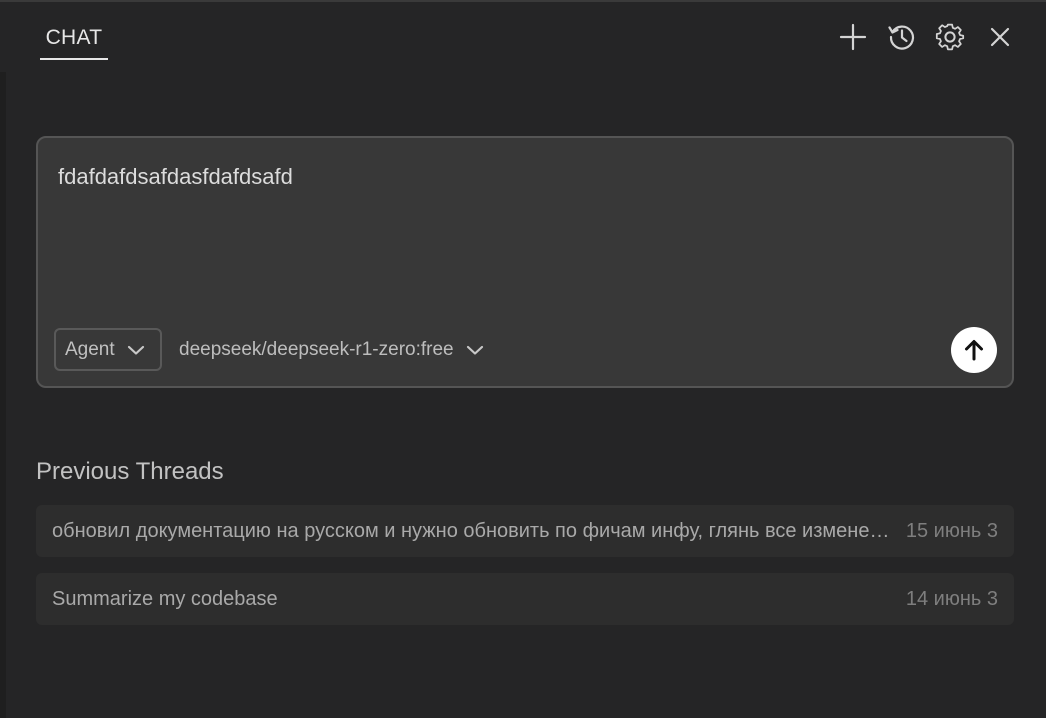 Image resolution: width=1046 pixels, height=718 pixels. I want to click on close-icon, so click(1000, 37).